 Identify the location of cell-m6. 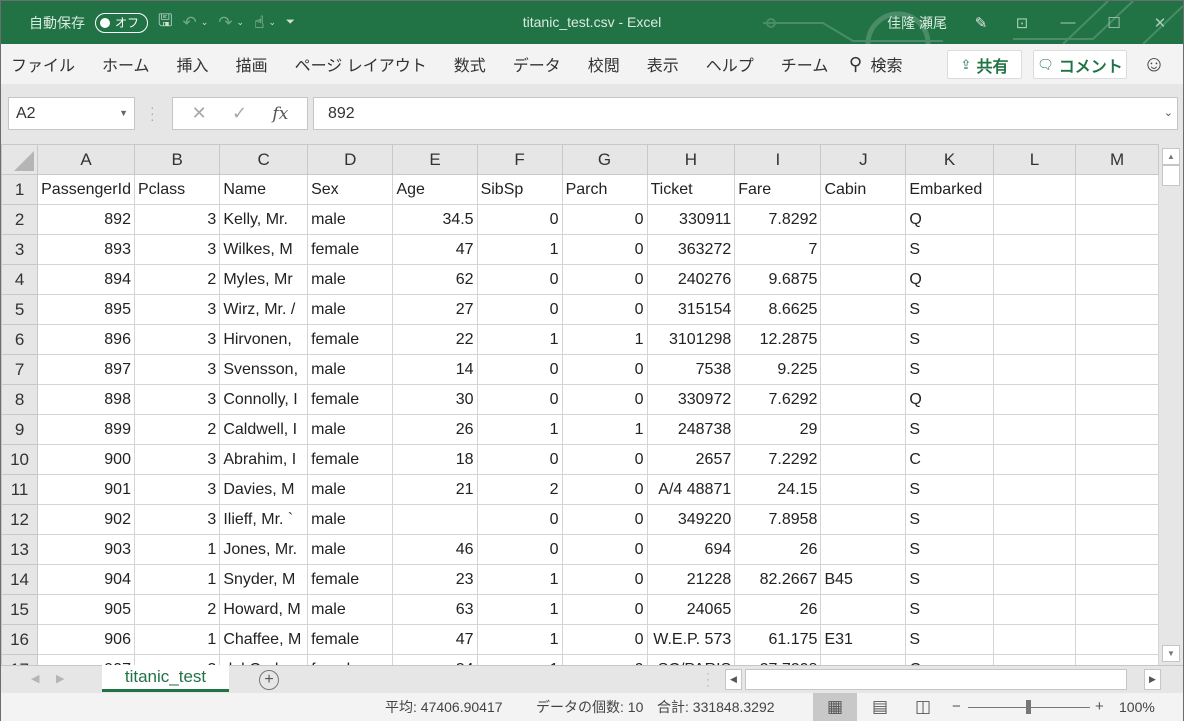
(1117, 339).